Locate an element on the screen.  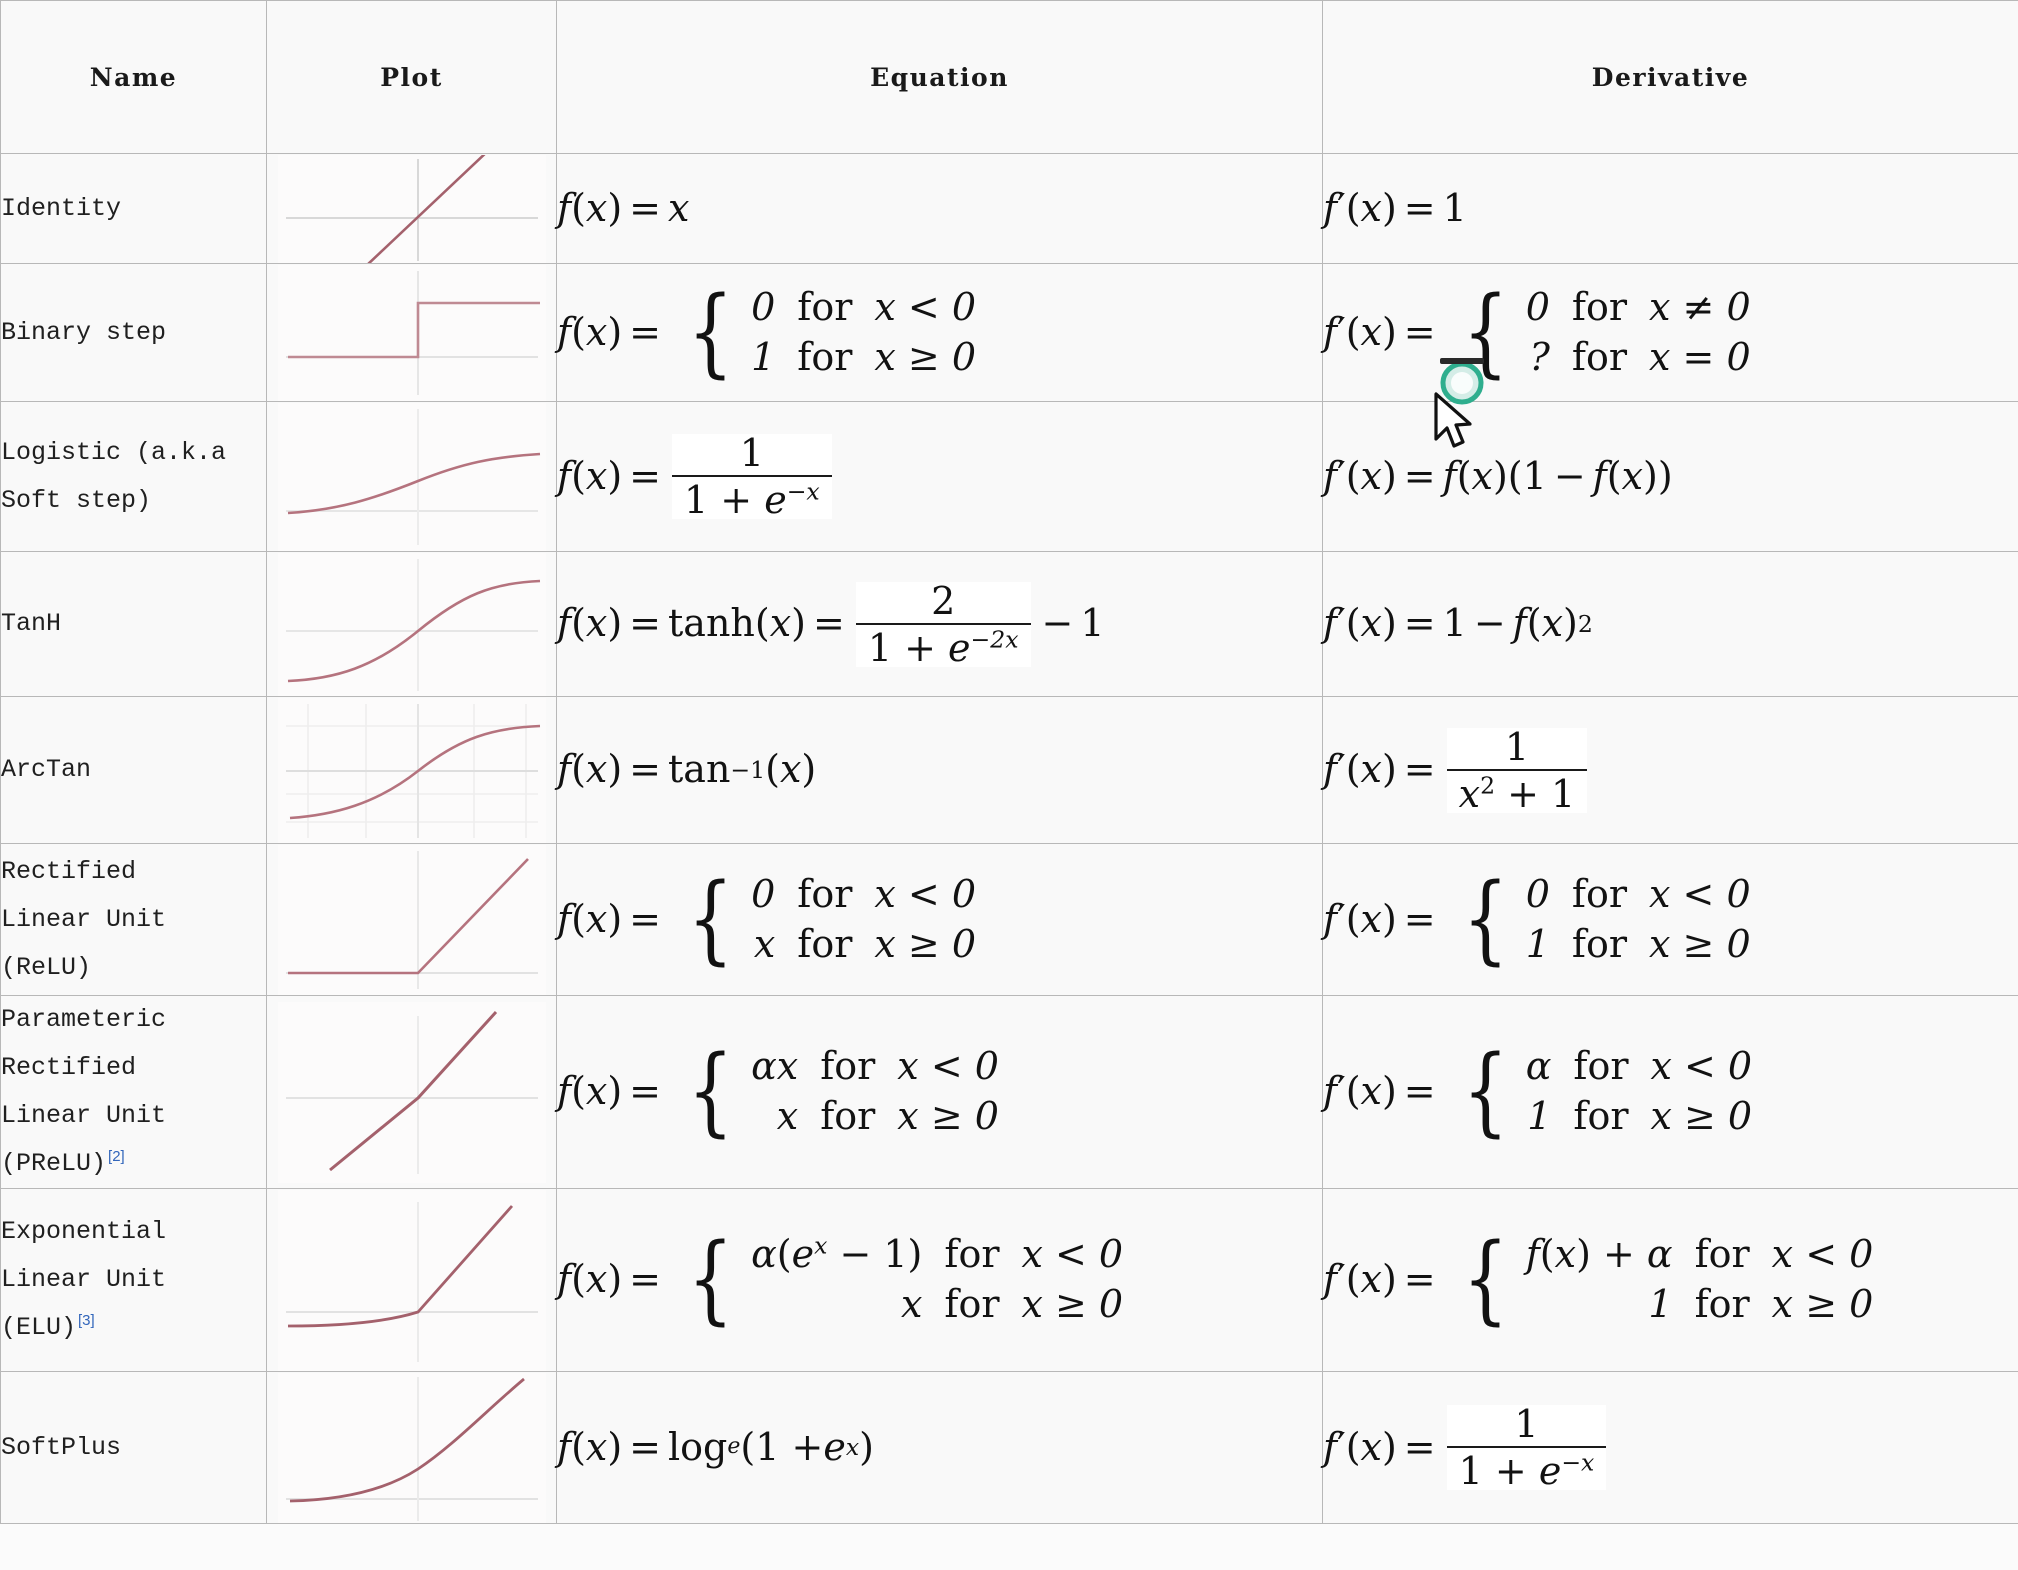
equation-binary-step: f(x) = { 0 for x < 0 1 for x ≥ 0 is located at coordinates (939, 332).